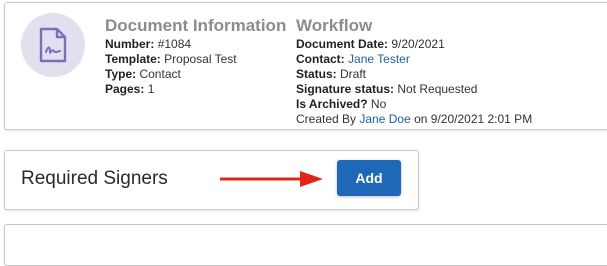 This screenshot has height=266, width=607. I want to click on type-row: Type: Contact, so click(195, 74).